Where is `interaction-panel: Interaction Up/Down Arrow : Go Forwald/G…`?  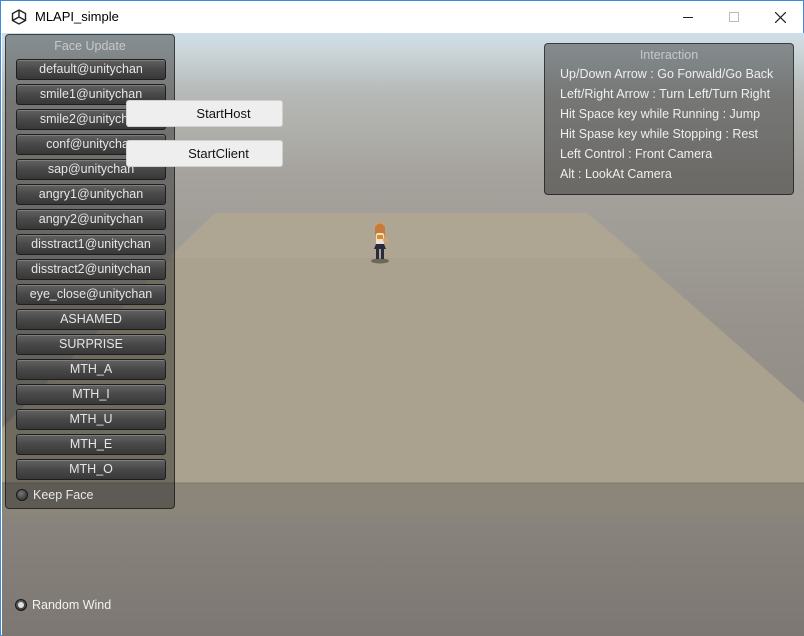 interaction-panel: Interaction Up/Down Arrow : Go Forwald/G… is located at coordinates (669, 119).